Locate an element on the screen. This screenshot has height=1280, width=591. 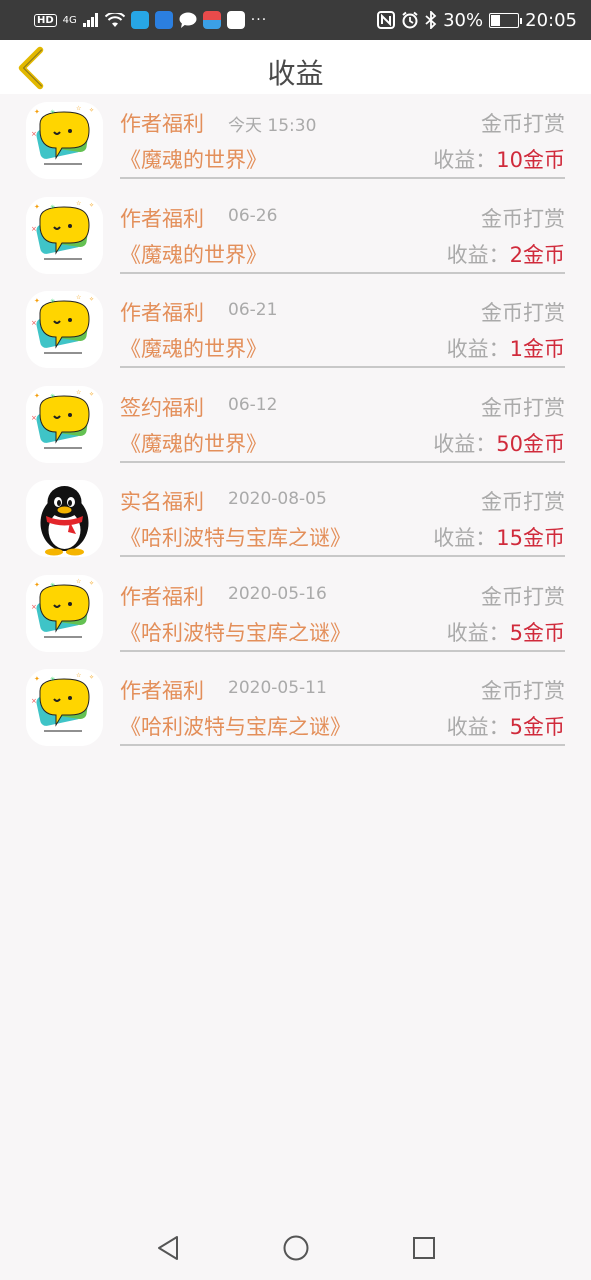
item-info: 作者福利 06-26 金币打赏 《魔魂的世界》 收益：2金币 is located at coordinates (342, 231).